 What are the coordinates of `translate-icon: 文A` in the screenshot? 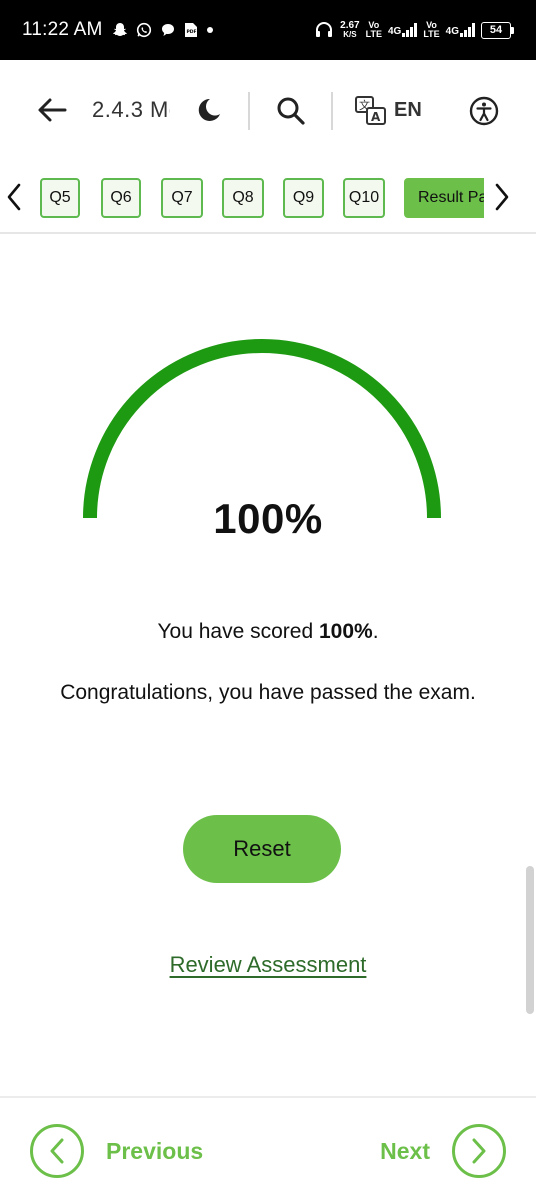 It's located at (370, 110).